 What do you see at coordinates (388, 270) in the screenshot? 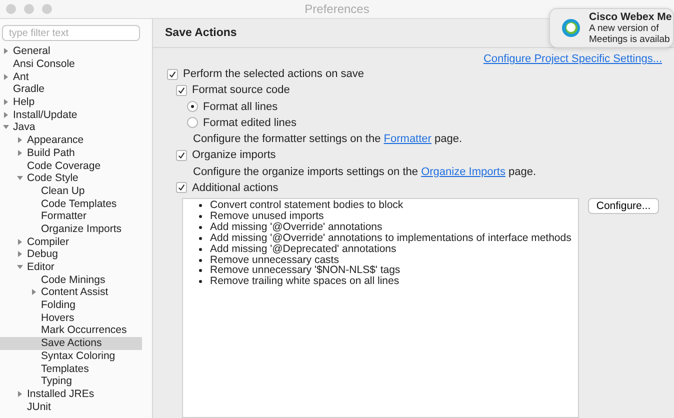
I see `action-item: Remove unnecessary '$NON-NLS$' tags` at bounding box center [388, 270].